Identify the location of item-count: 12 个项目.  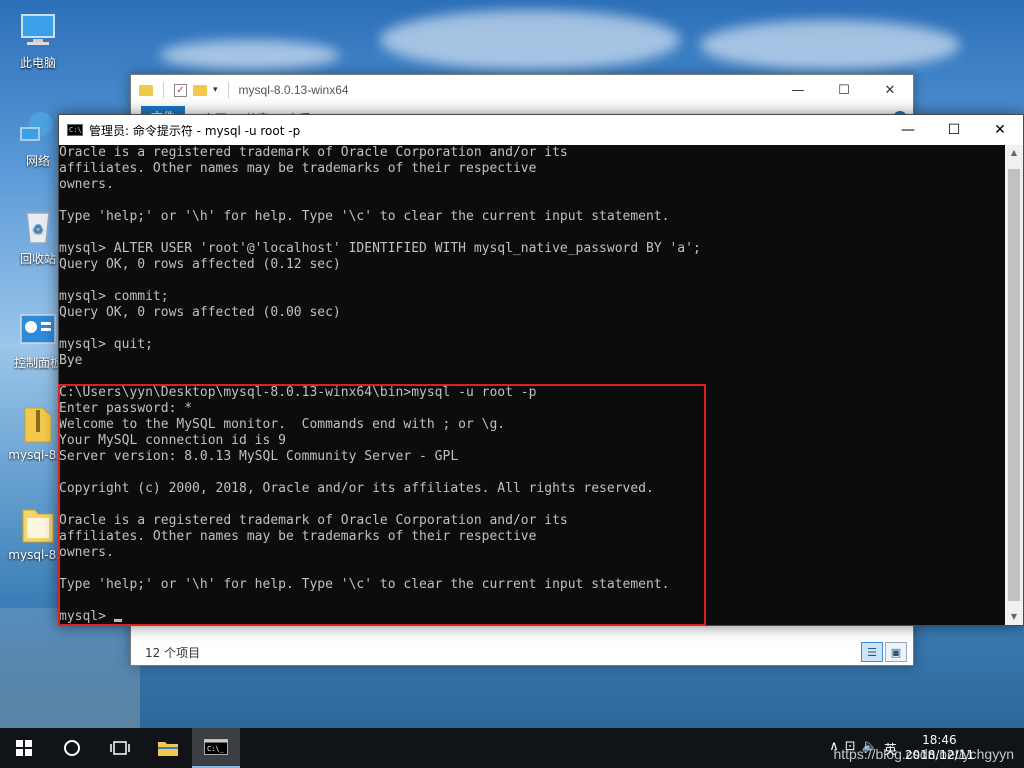
(173, 652).